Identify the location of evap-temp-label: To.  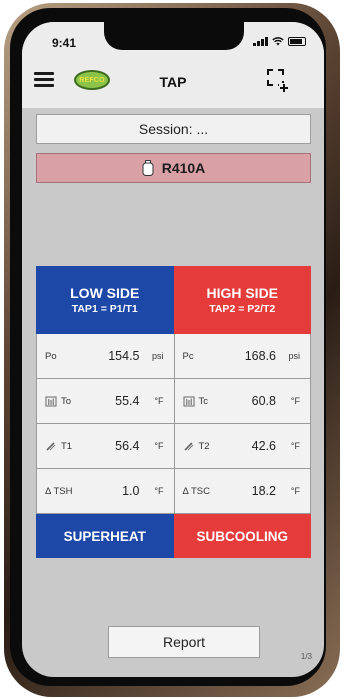
(66, 401).